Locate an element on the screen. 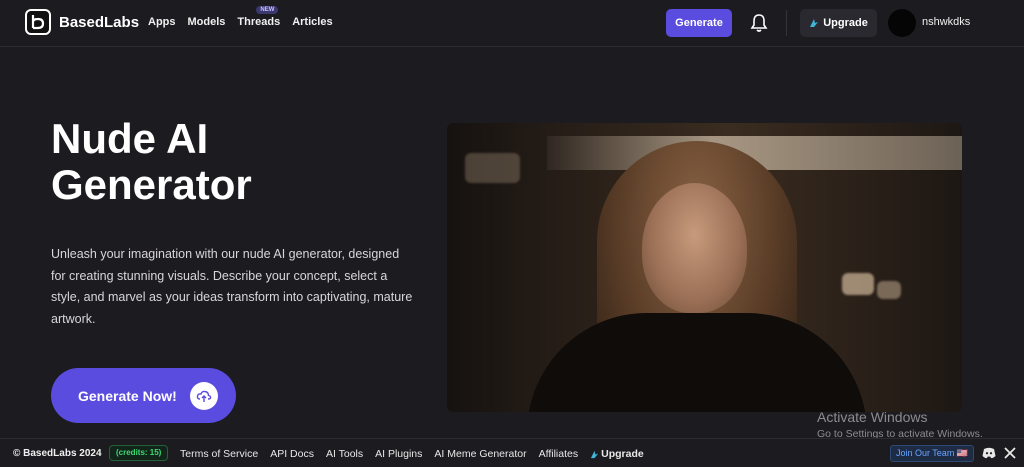 The image size is (1024, 467). logo-icon is located at coordinates (38, 22).